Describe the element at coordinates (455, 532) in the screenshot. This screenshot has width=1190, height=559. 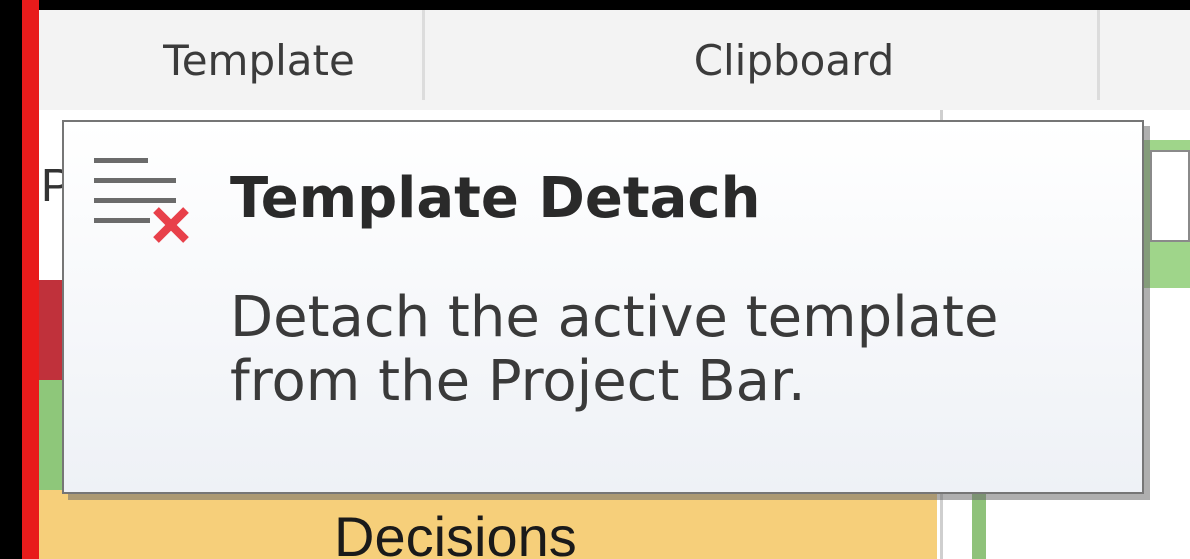
I see `decisions-label: Decisions` at that location.